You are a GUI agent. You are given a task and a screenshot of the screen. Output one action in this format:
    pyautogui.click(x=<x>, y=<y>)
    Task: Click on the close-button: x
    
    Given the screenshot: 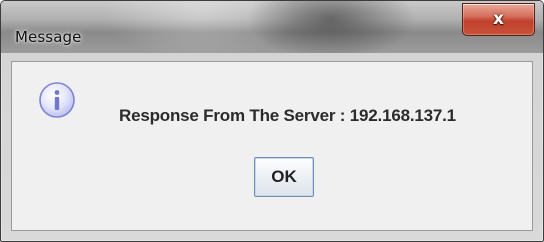 What is the action you would take?
    pyautogui.click(x=498, y=19)
    